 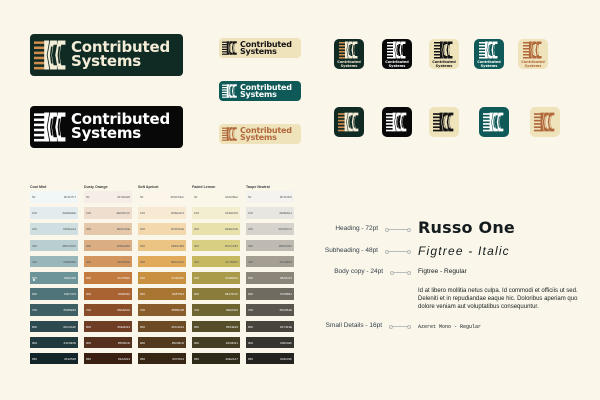 What do you see at coordinates (162, 197) in the screenshot?
I see `color-swatch: 50 #FDF6EC` at bounding box center [162, 197].